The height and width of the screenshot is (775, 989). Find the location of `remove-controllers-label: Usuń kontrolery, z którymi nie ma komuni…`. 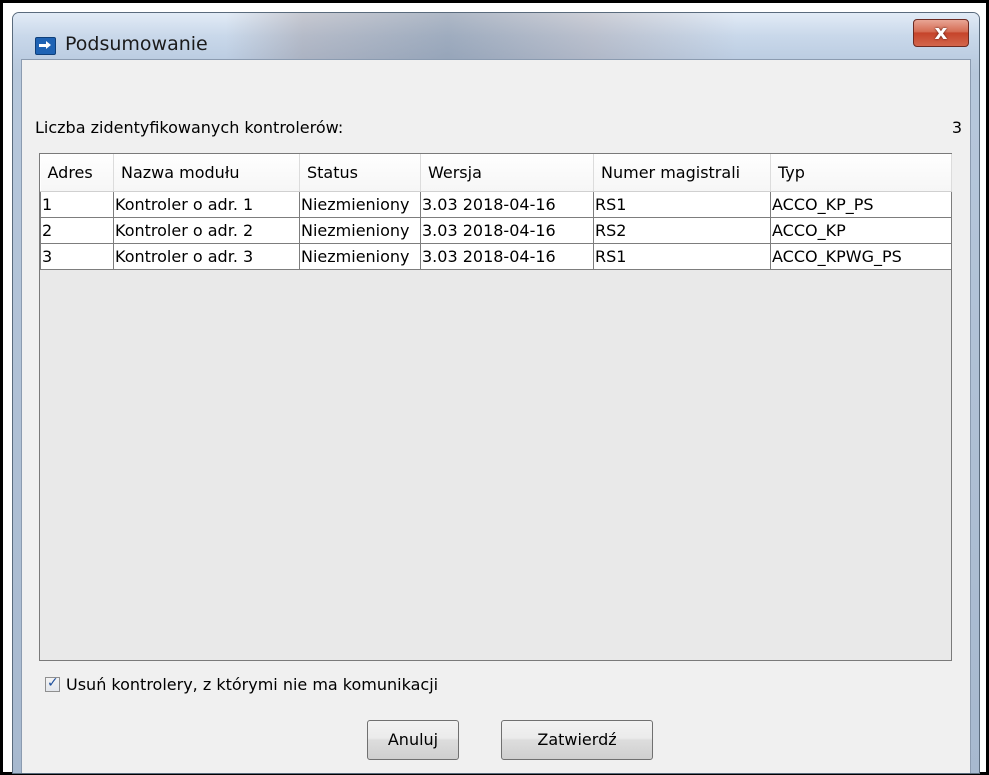

remove-controllers-label: Usuń kontrolery, z którymi nie ma komuni… is located at coordinates (252, 684).